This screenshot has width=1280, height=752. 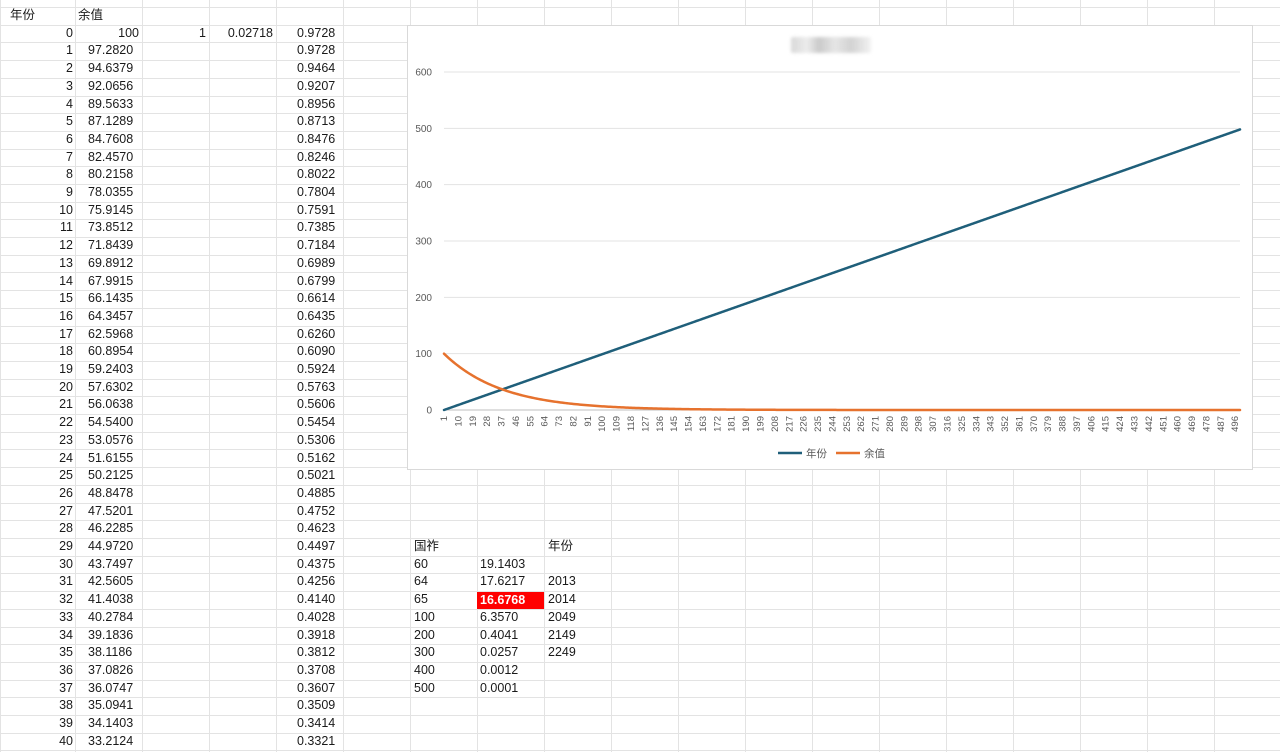 I want to click on lookup-dynasty: 60, so click(x=444, y=565).